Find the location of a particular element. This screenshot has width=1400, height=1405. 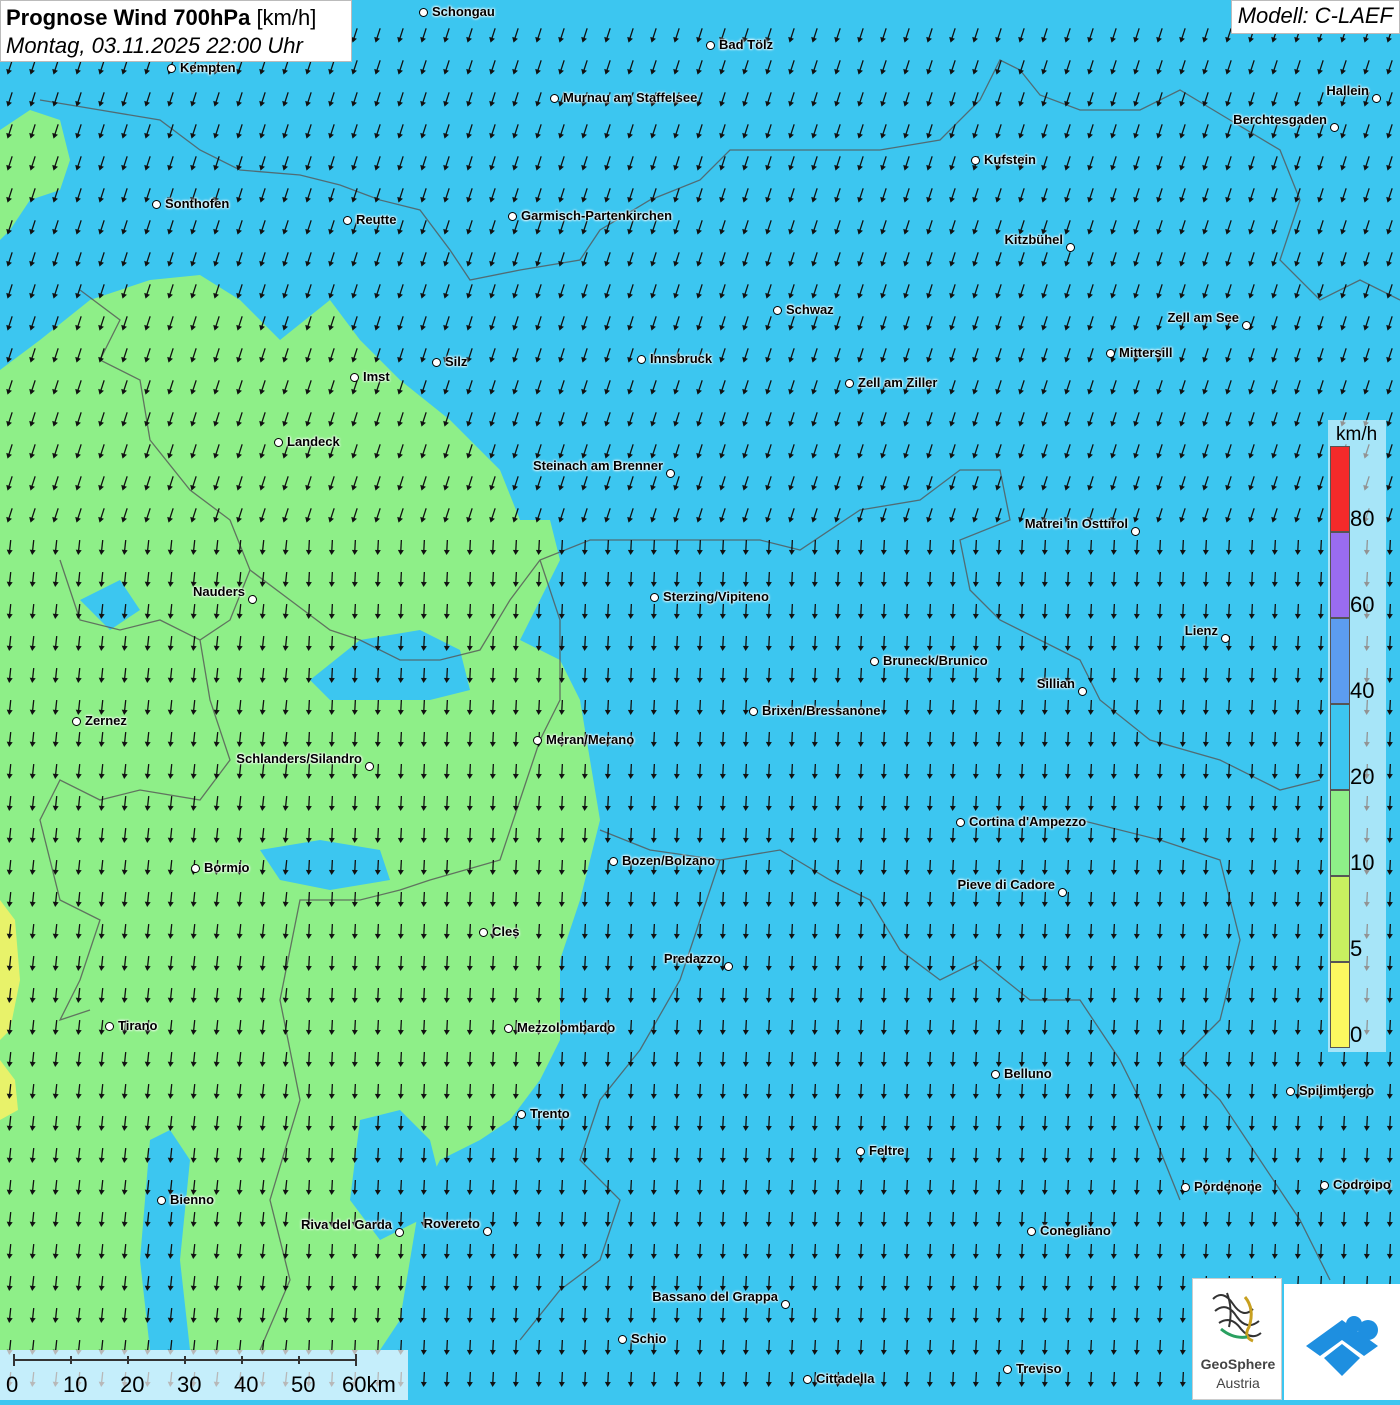

city-label: Murnau am Staffelsee is located at coordinates (630, 97).